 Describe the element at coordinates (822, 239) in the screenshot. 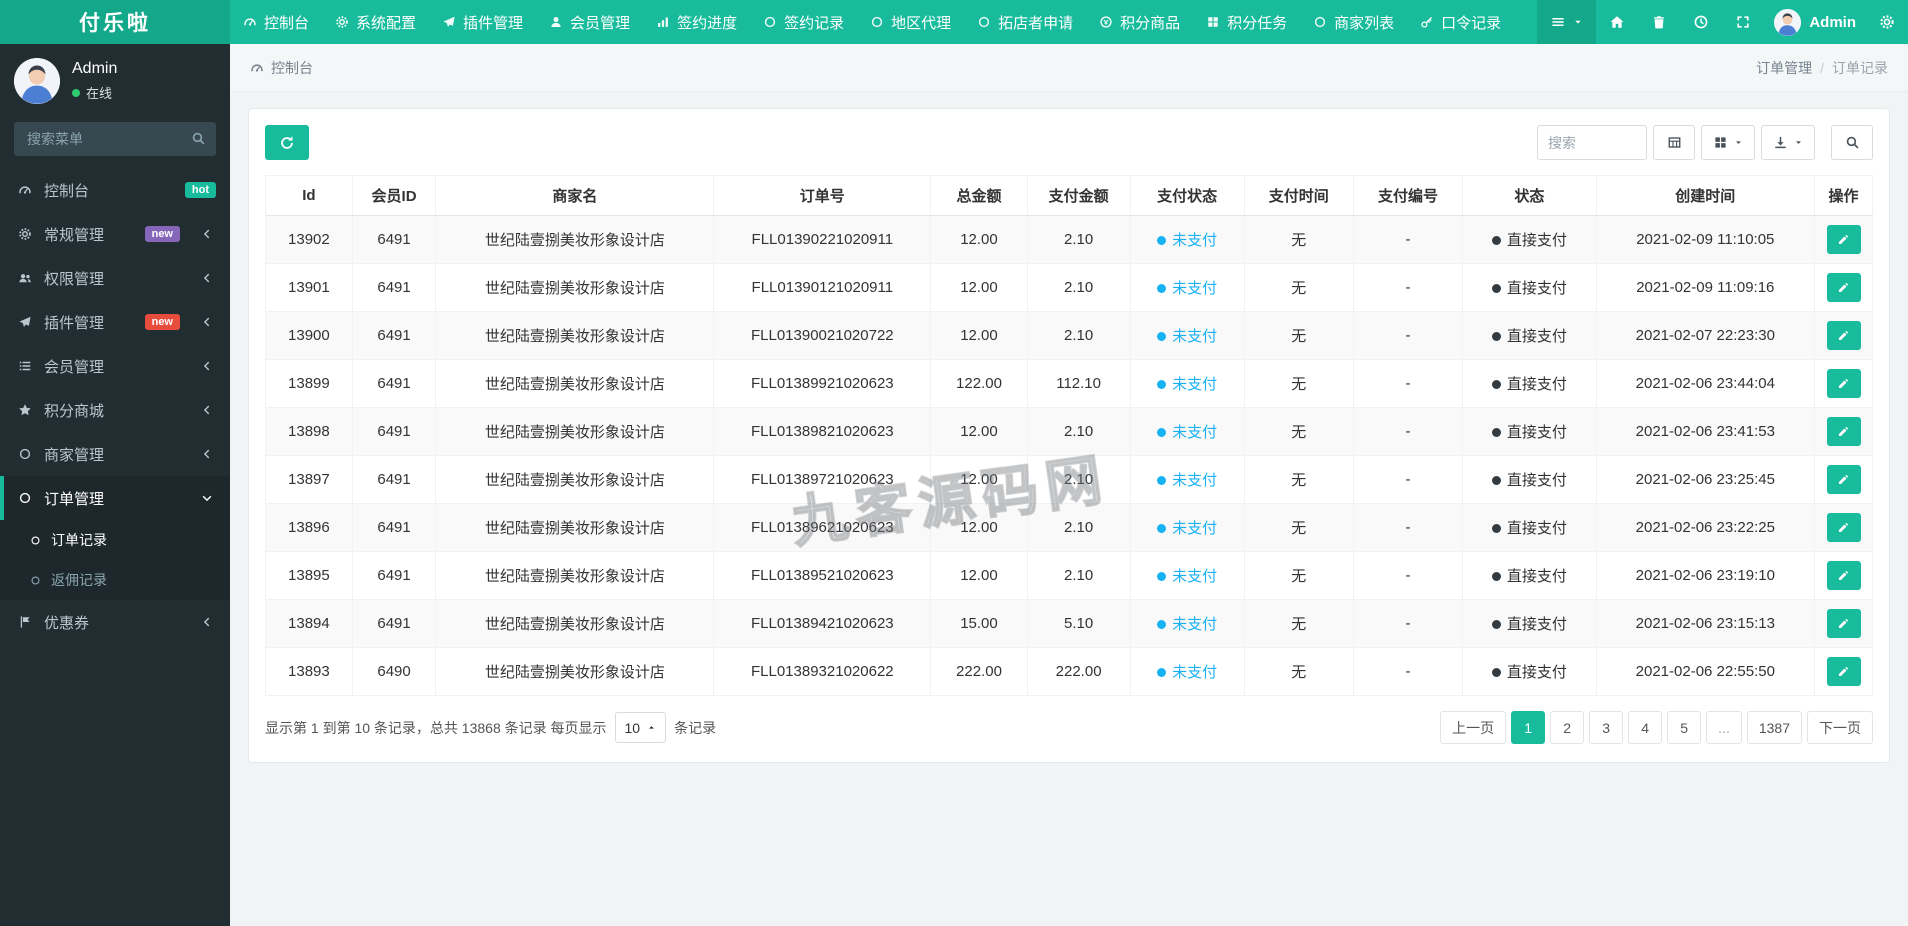

I see `cell-order-no: FLL01390221020911` at that location.